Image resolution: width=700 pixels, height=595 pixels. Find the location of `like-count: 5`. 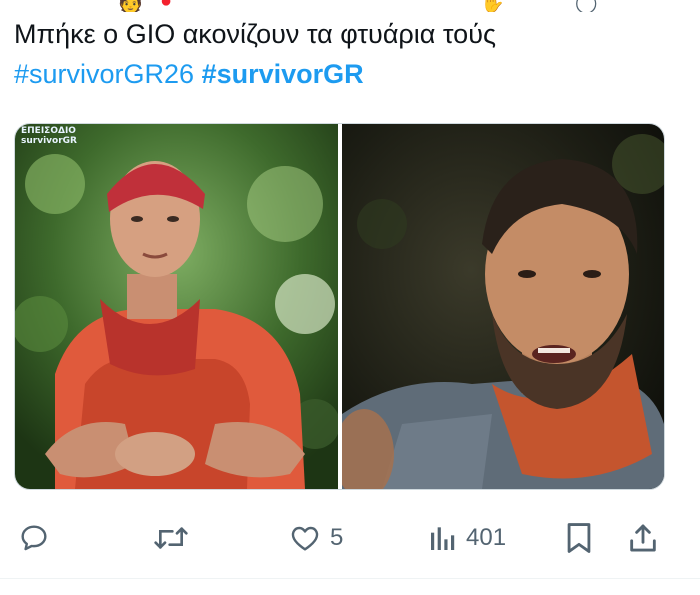

like-count: 5 is located at coordinates (337, 537).